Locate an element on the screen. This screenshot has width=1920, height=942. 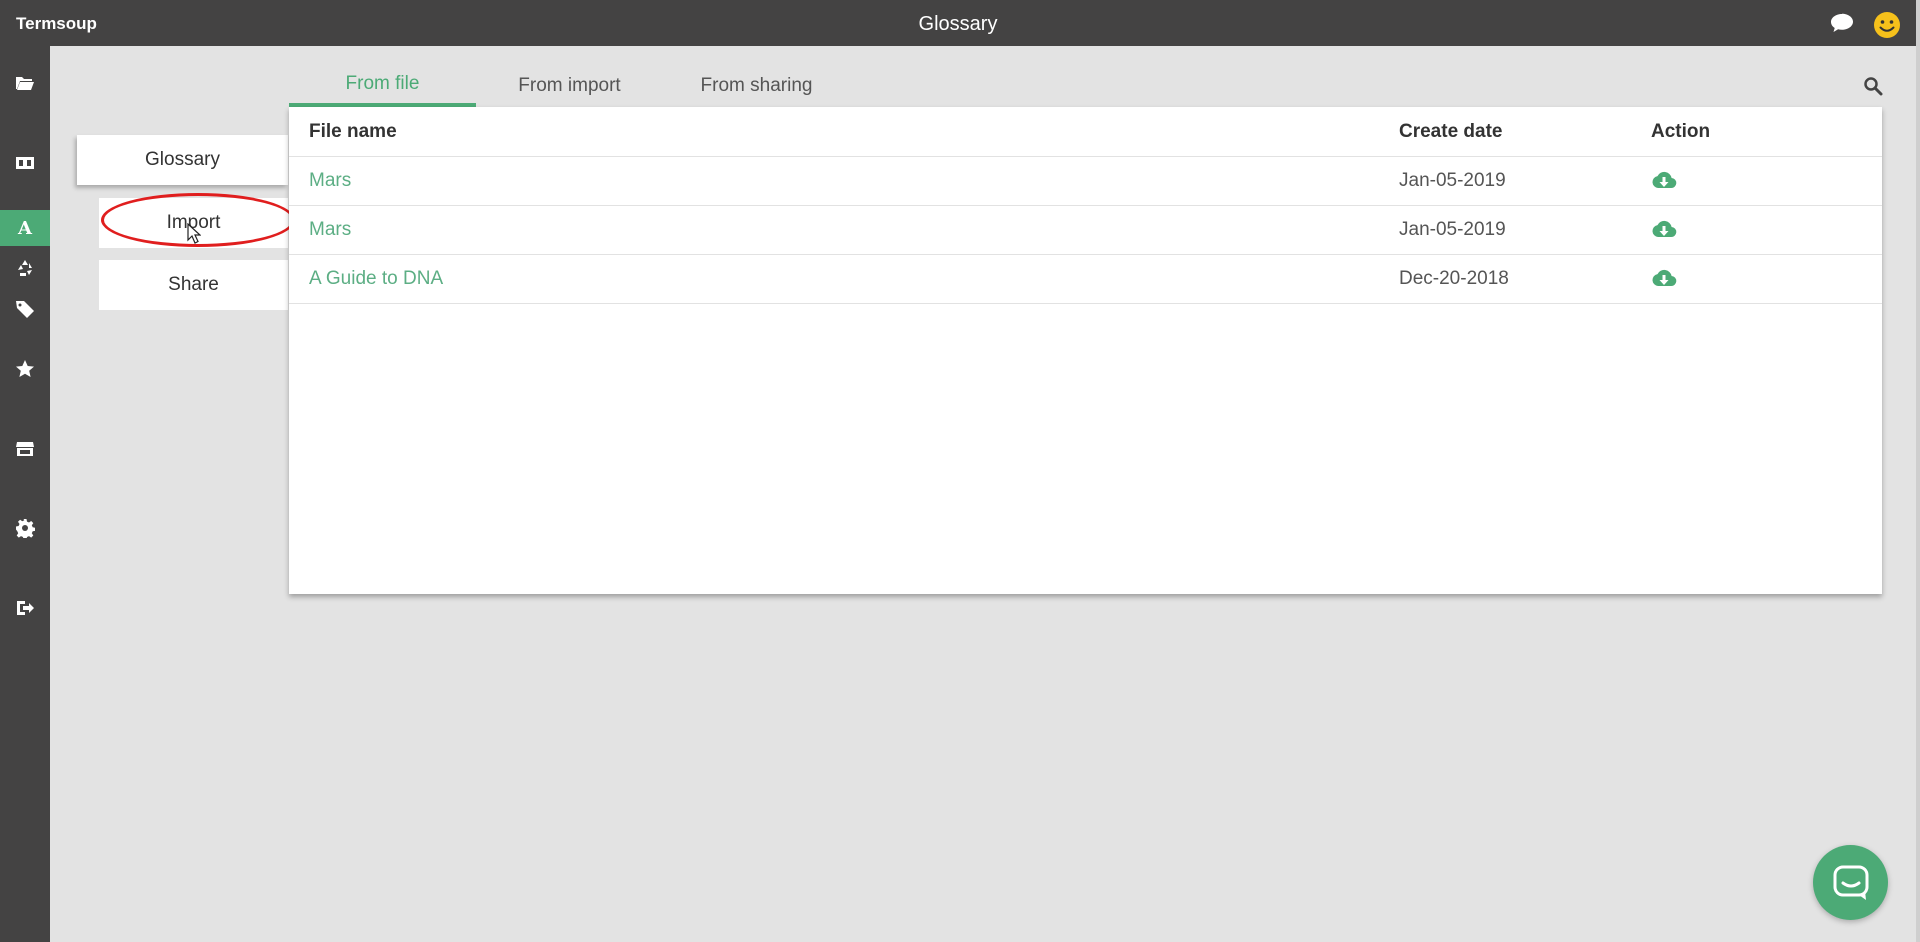
sidebar-item-store is located at coordinates (25, 449).